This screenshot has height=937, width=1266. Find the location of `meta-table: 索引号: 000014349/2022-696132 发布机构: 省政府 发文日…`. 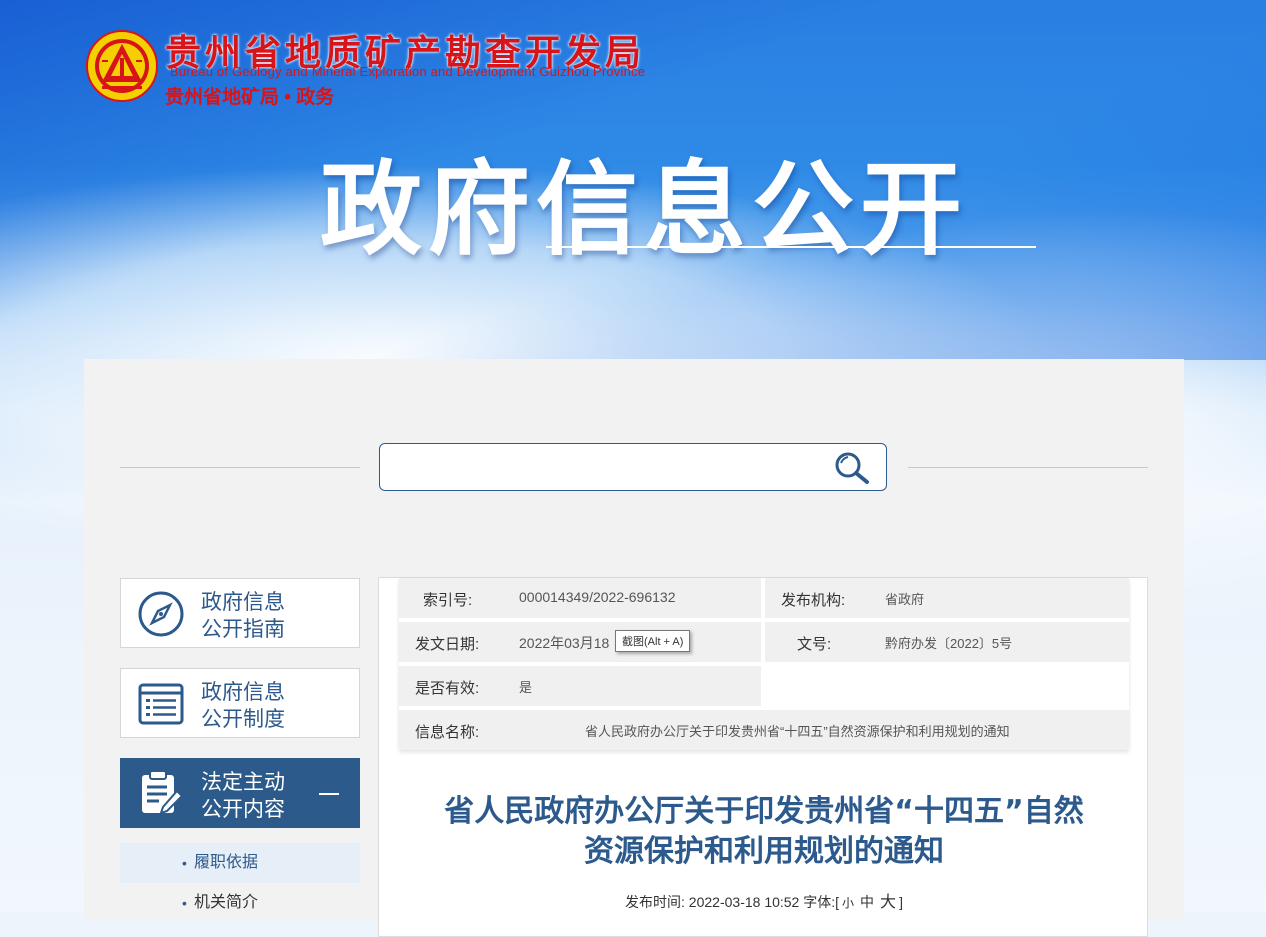

meta-table: 索引号: 000014349/2022-696132 发布机构: 省政府 发文日… is located at coordinates (764, 664).